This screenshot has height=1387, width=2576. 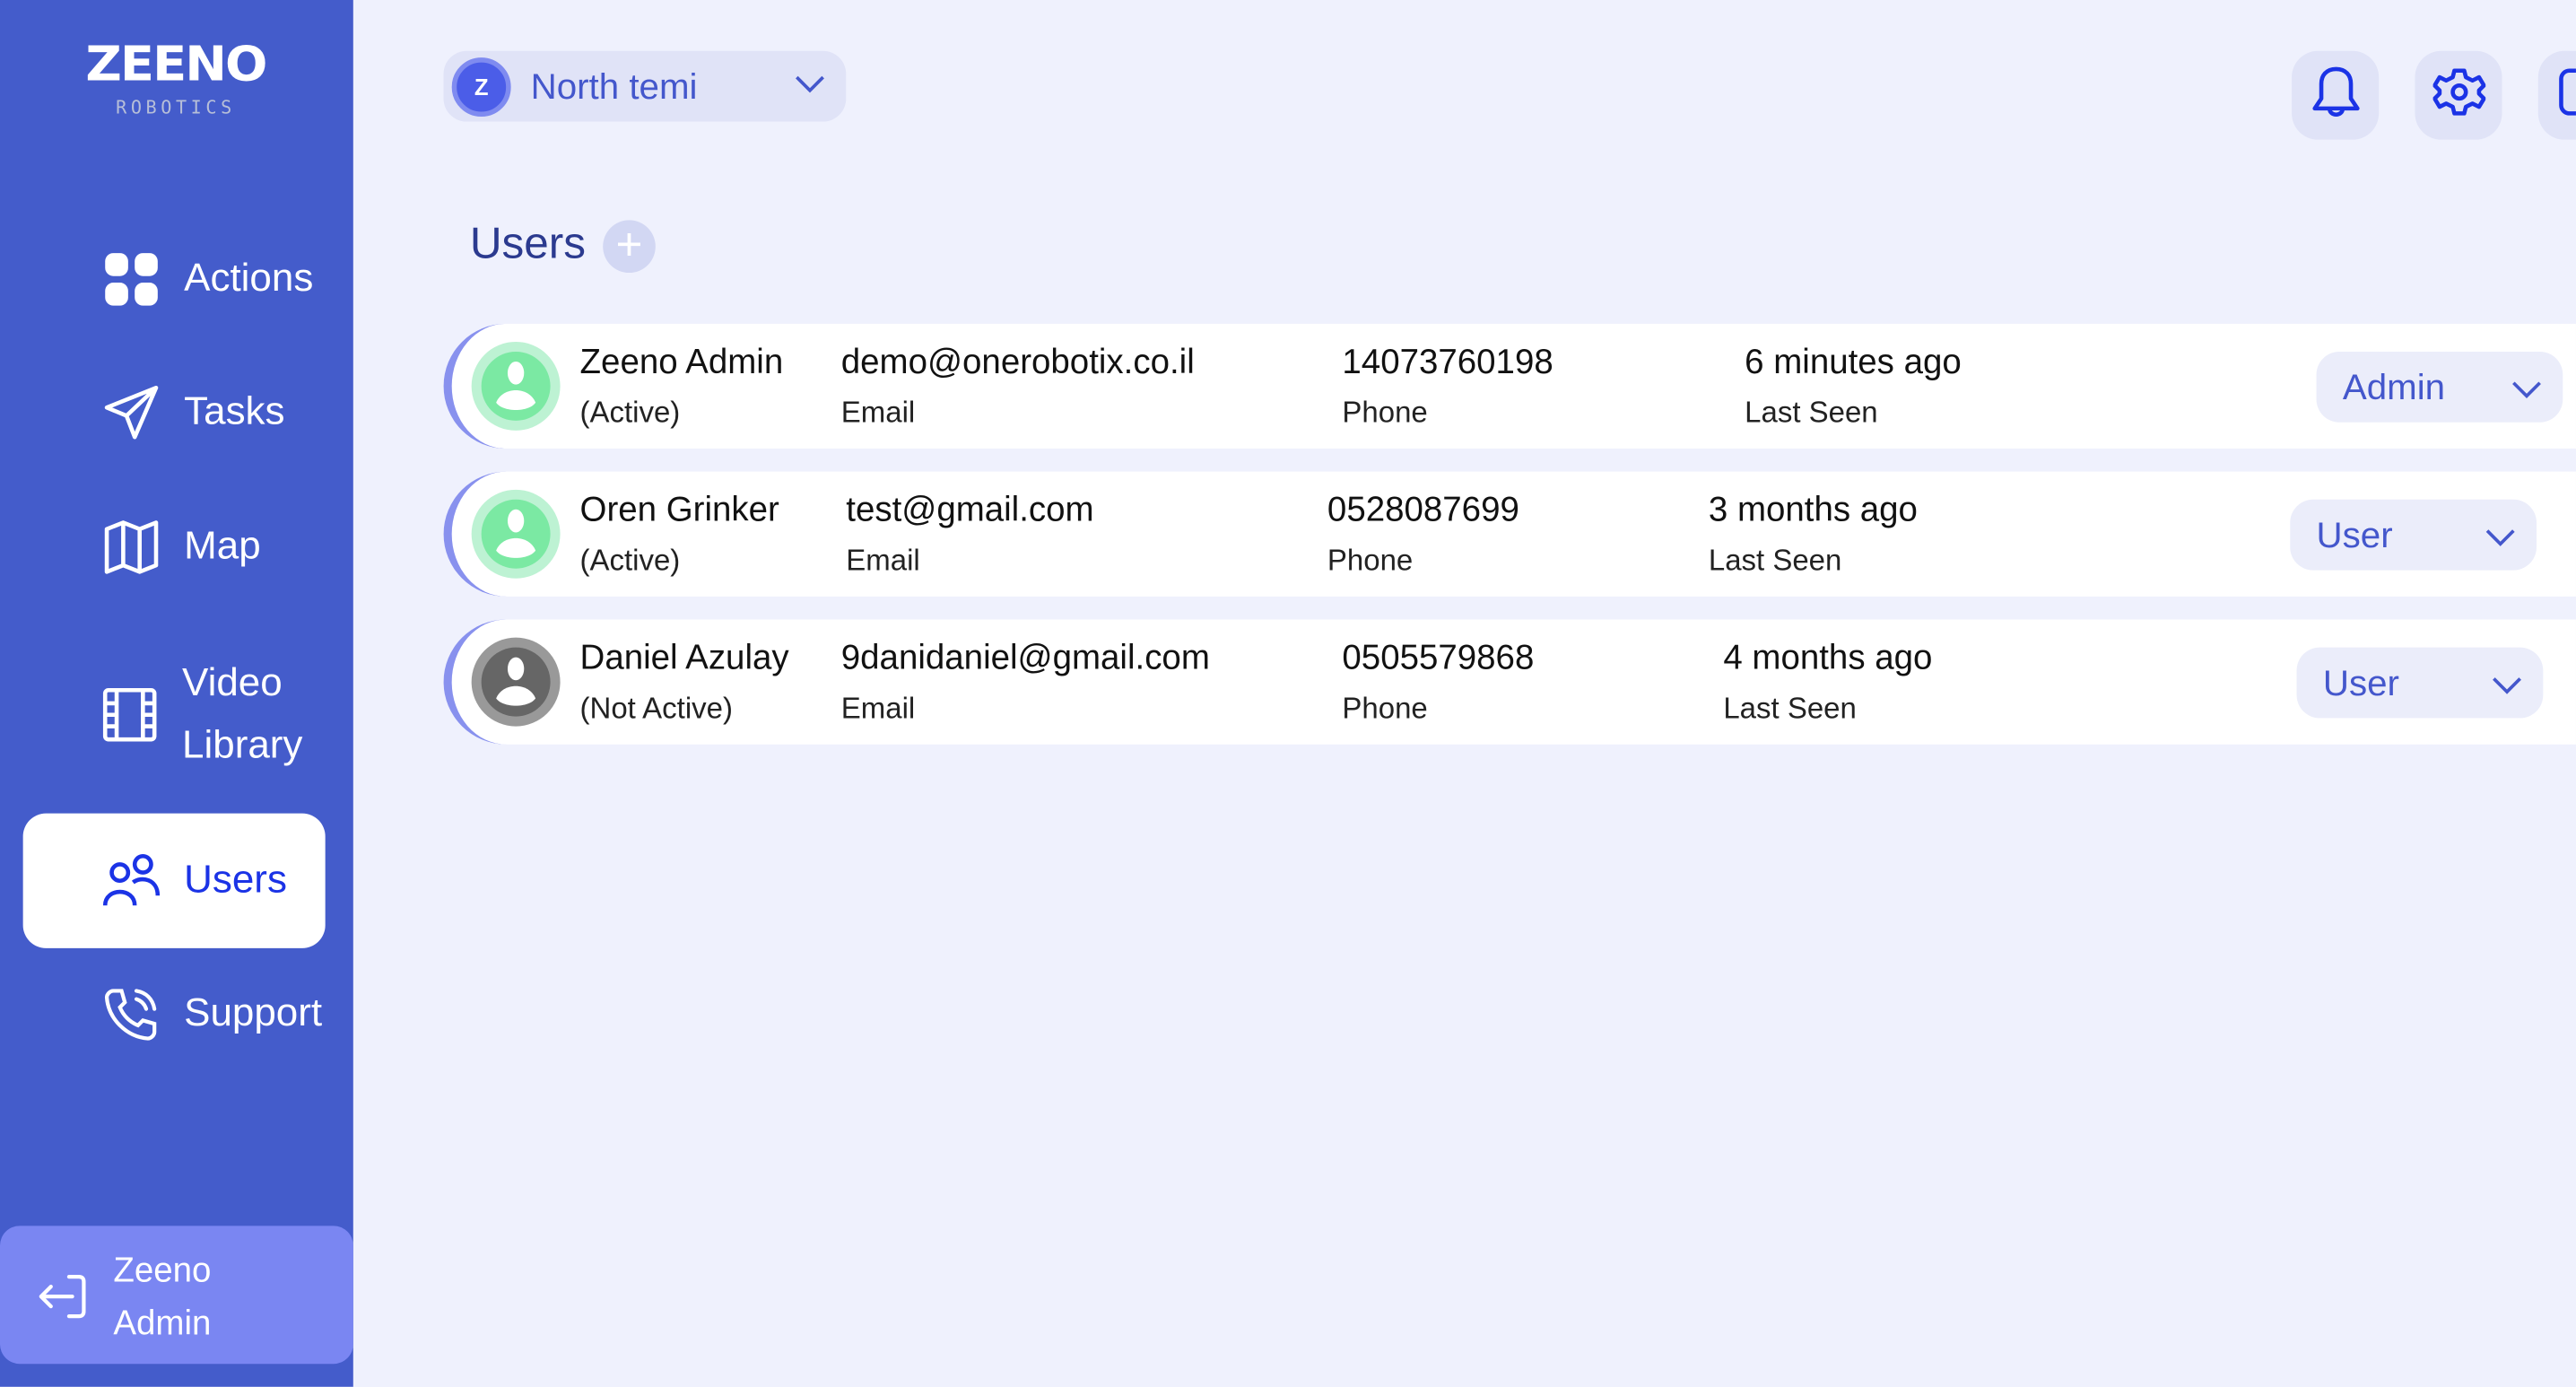 I want to click on gear-icon, so click(x=2458, y=95).